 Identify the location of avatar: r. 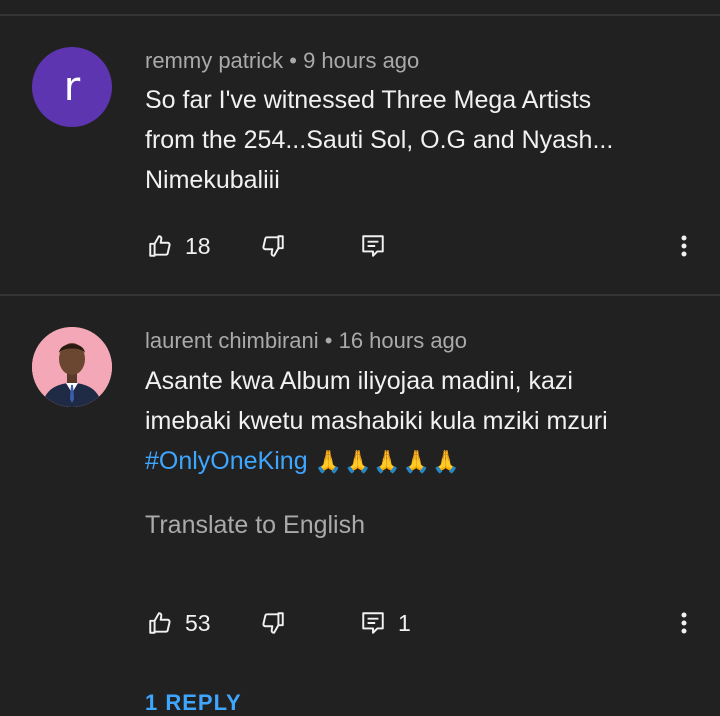
(72, 87).